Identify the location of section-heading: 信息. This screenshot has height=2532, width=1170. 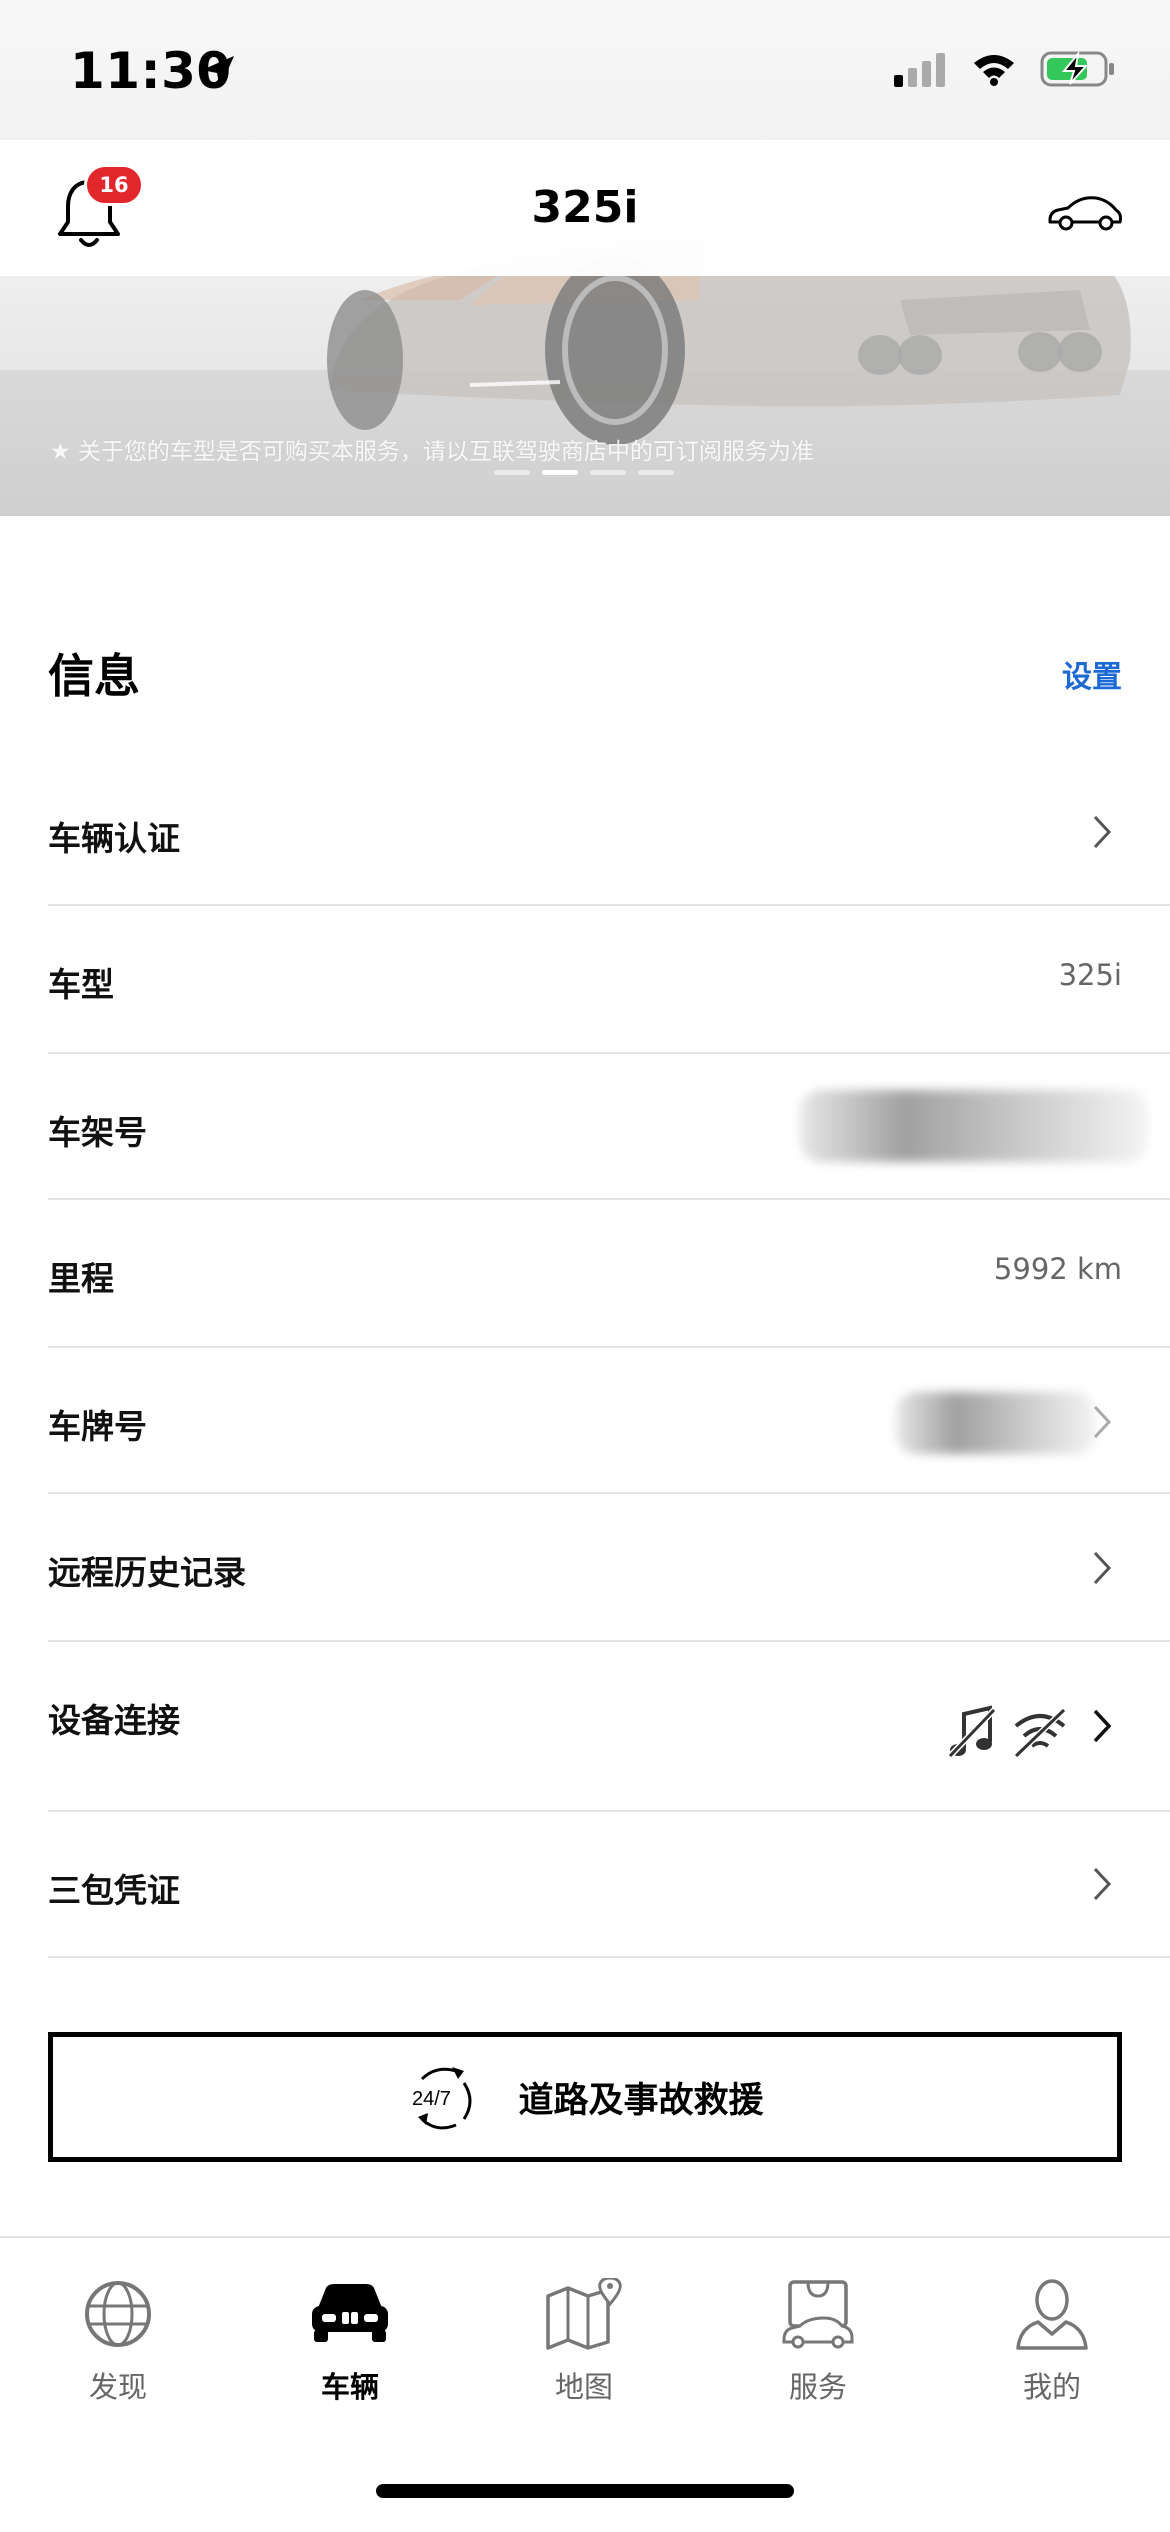
(94, 676).